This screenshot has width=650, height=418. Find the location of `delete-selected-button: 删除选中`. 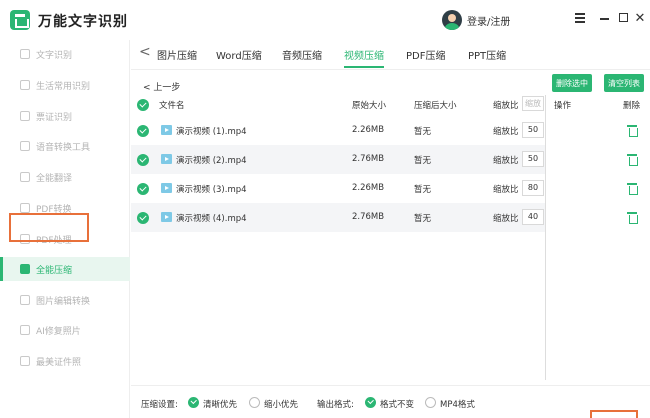

delete-selected-button: 删除选中 is located at coordinates (572, 83).